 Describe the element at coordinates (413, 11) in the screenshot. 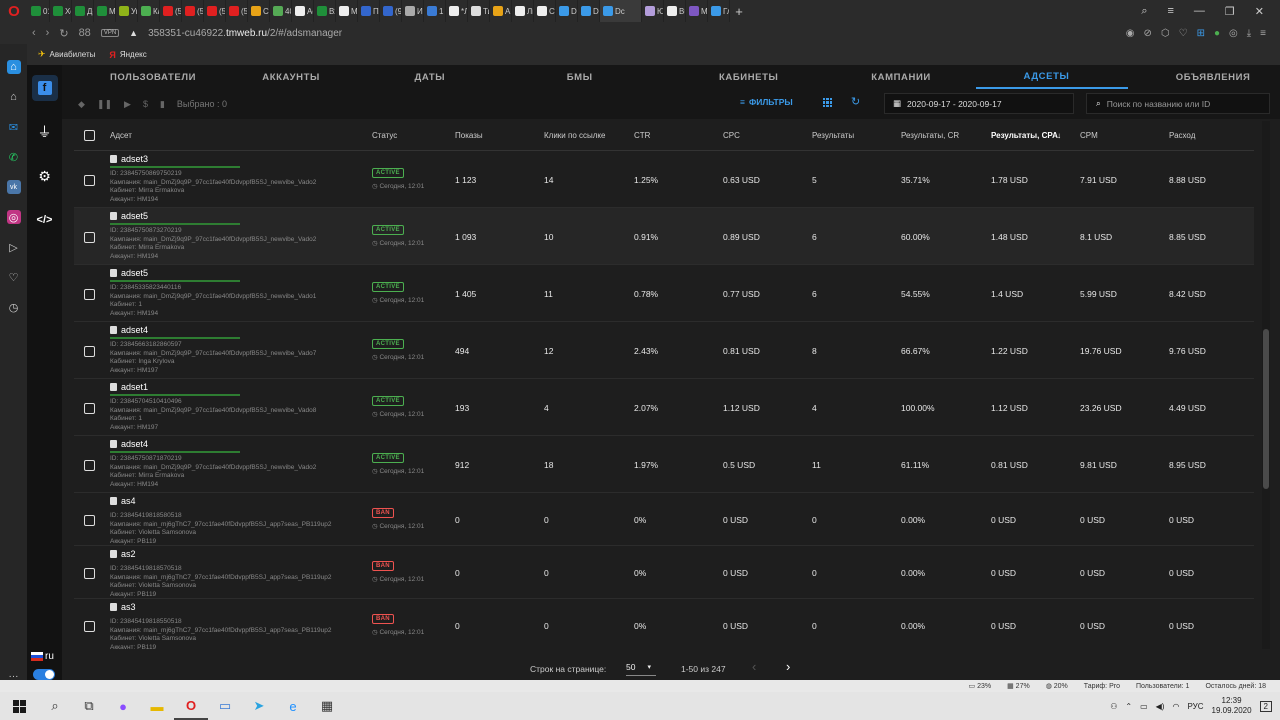

I see `browser-tab: Исп` at that location.